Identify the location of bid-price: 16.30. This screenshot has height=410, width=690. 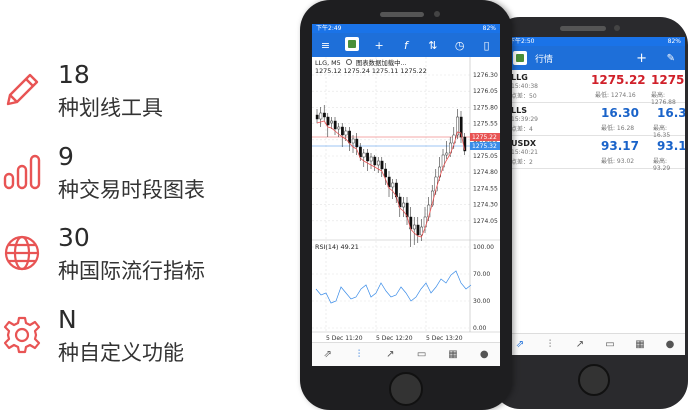
(620, 113).